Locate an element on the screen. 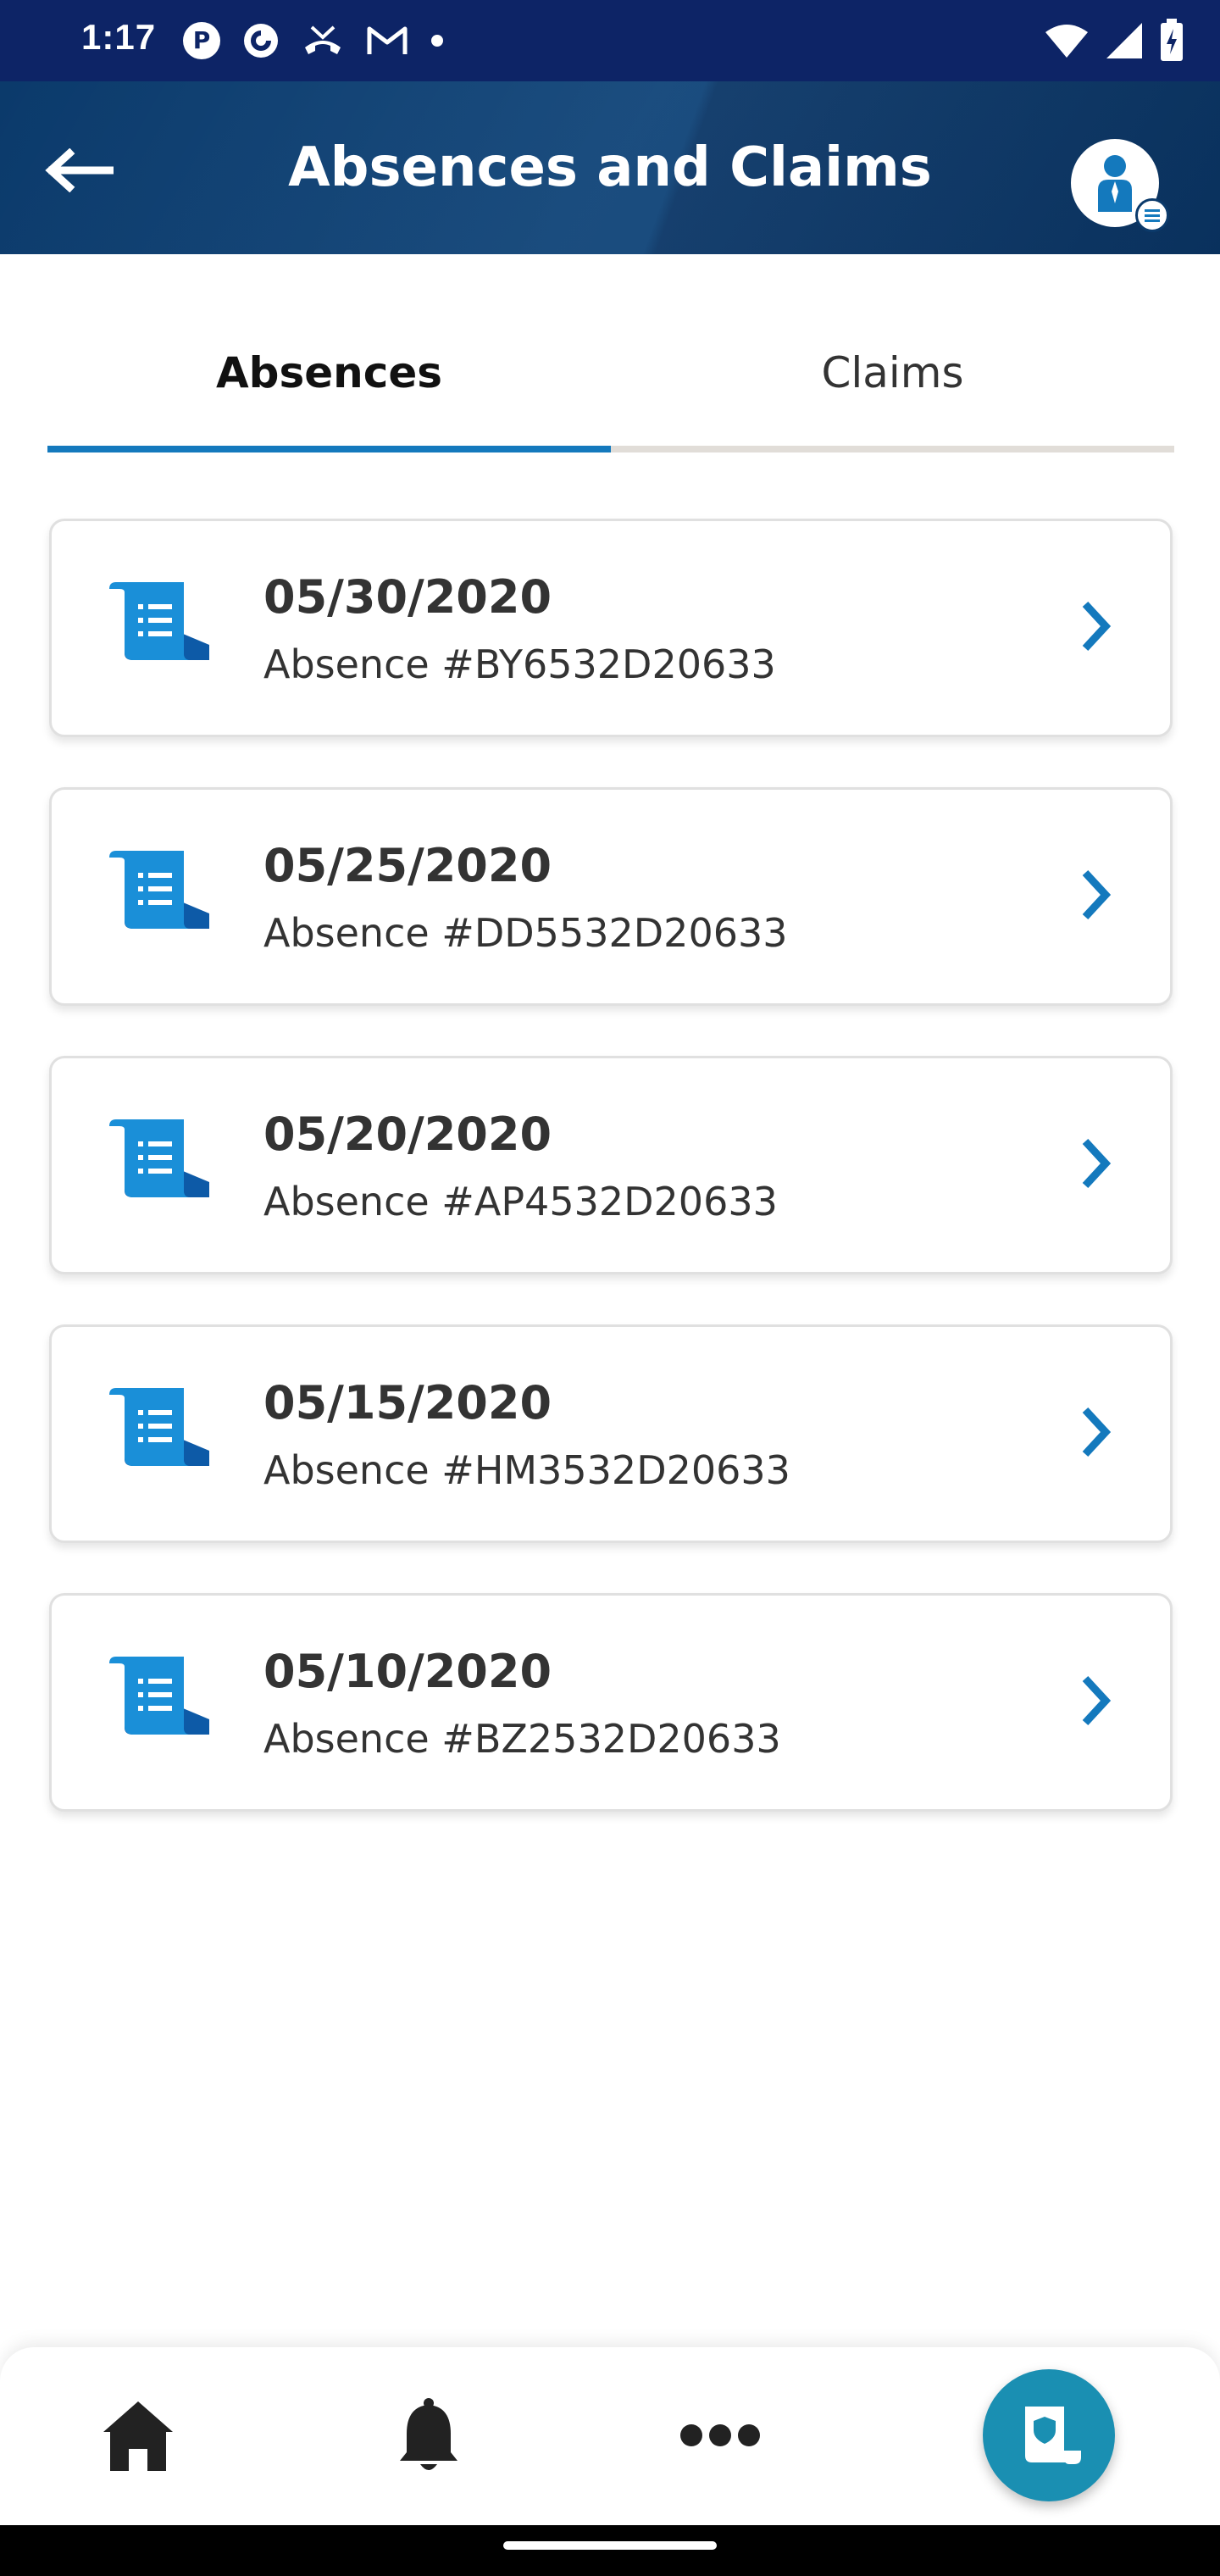 This screenshot has width=1220, height=2576. tab-indicator is located at coordinates (329, 449).